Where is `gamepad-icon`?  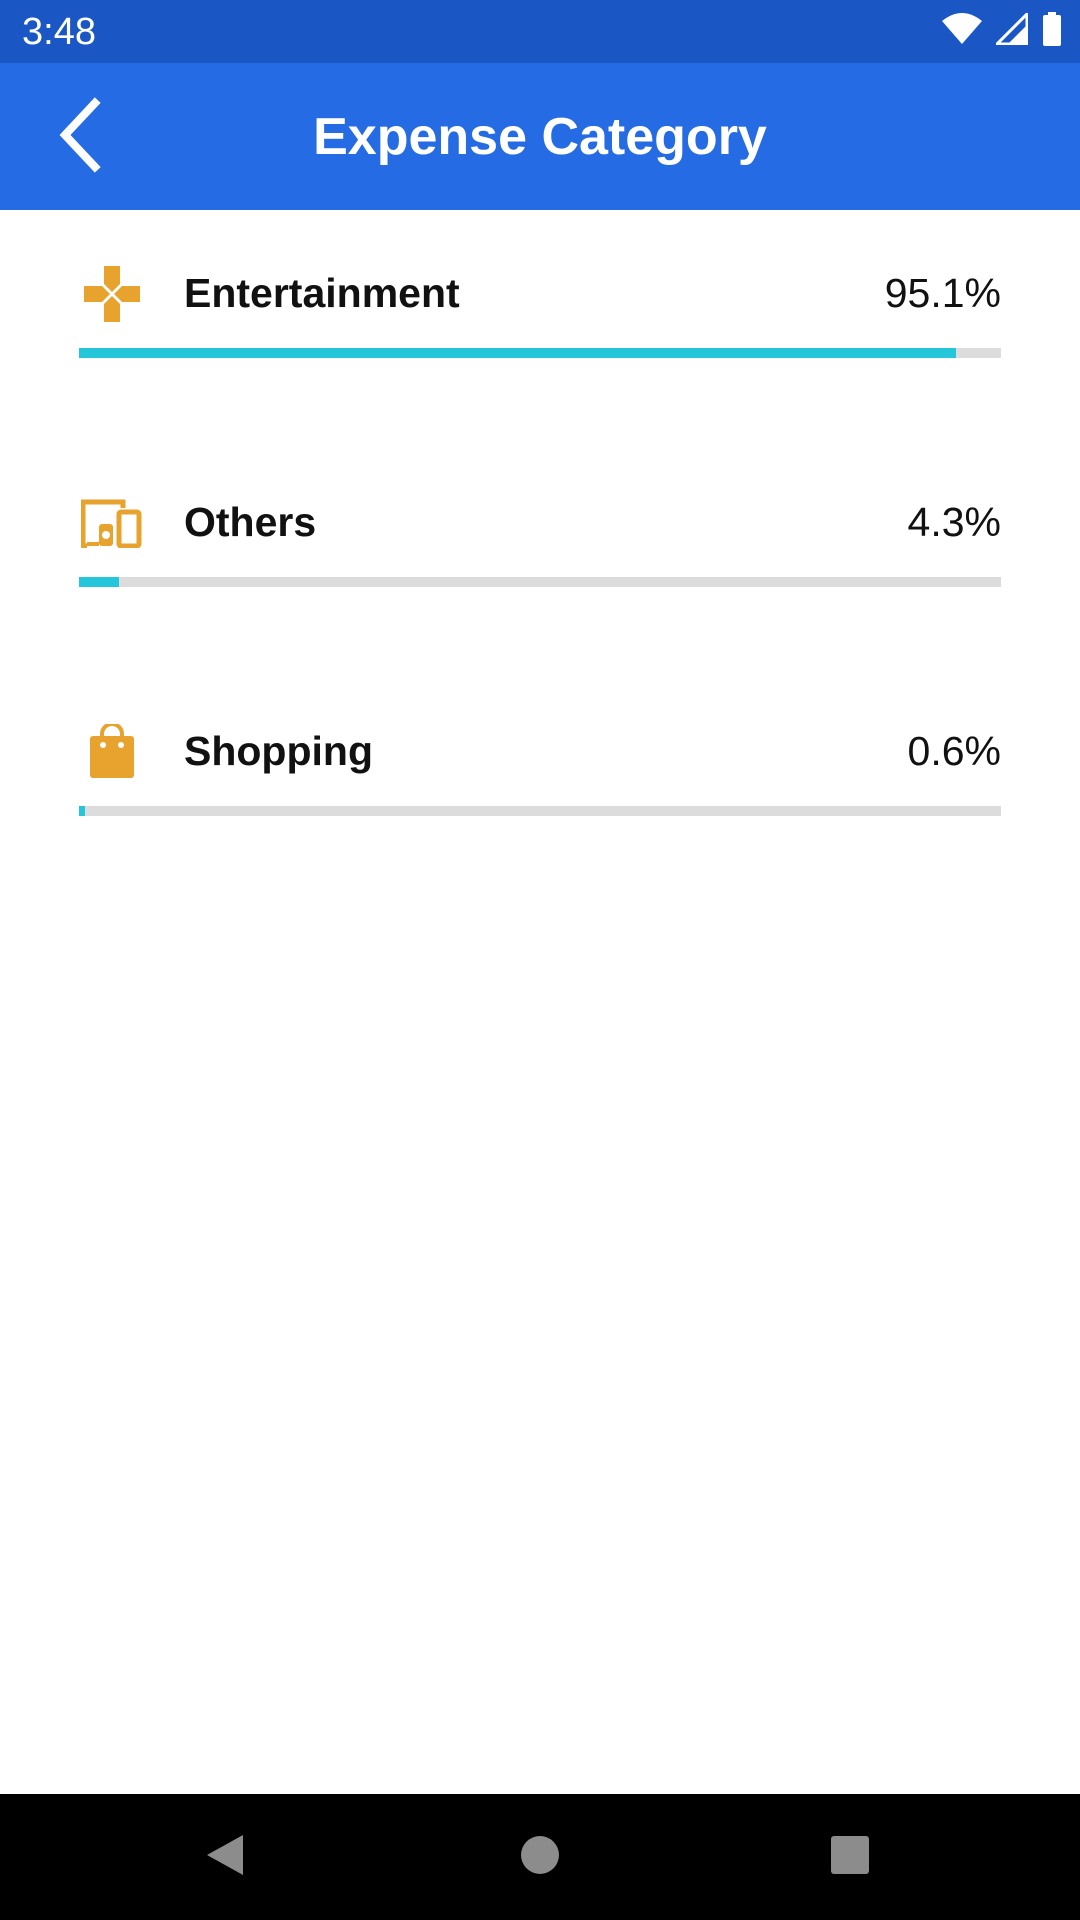
gamepad-icon is located at coordinates (112, 294).